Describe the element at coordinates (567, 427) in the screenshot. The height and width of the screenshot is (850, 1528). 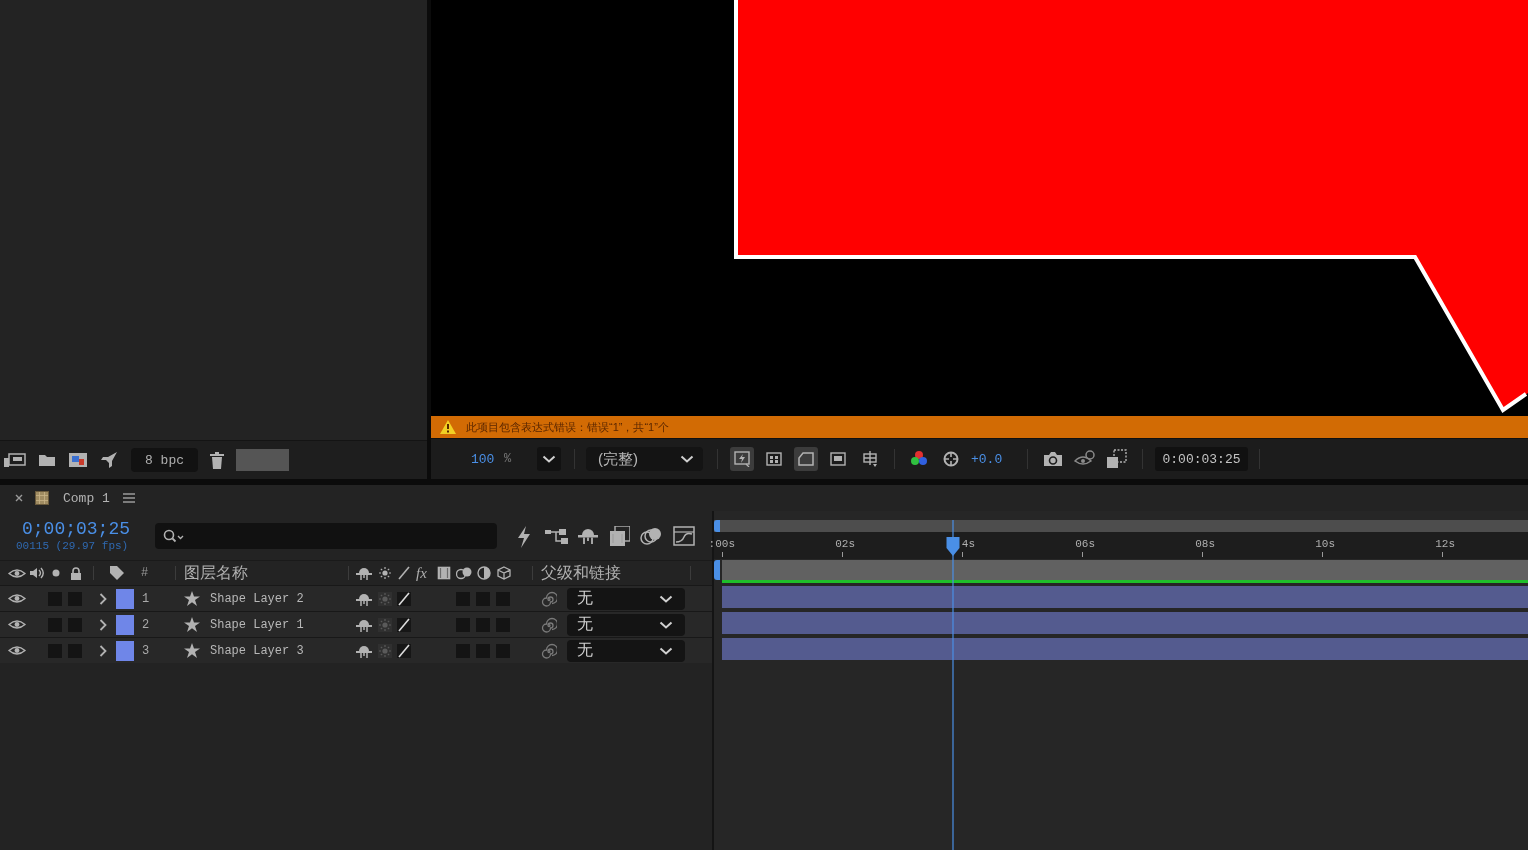
I see `warning-text: 此项目包含表达式错误：错误“1”，共“1”个` at that location.